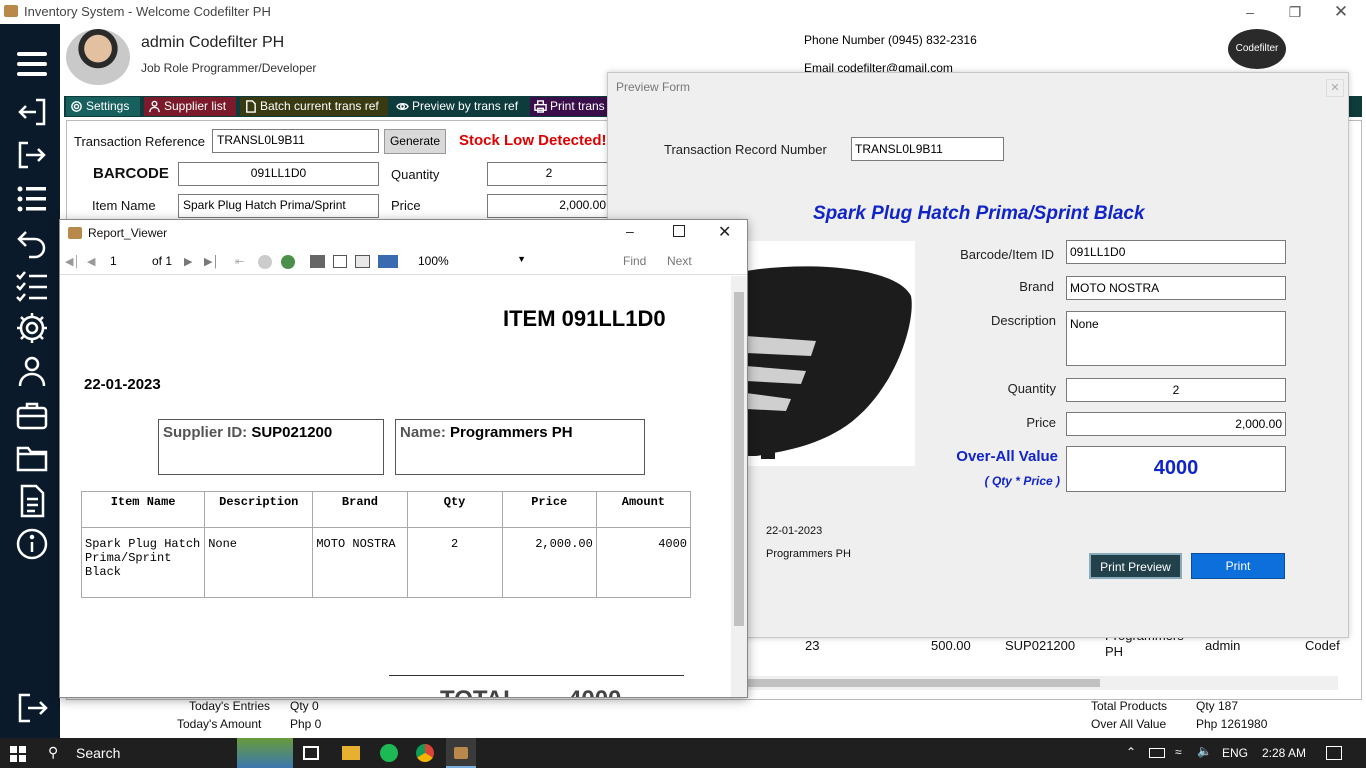 The width and height of the screenshot is (1366, 768). Describe the element at coordinates (679, 231) in the screenshot. I see `maximize-icon` at that location.